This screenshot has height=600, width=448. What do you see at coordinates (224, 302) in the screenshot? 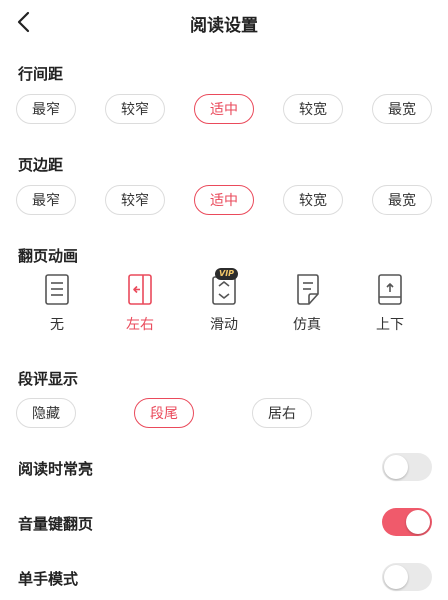
I see `page-turn-option-slide: VIP 滑动` at bounding box center [224, 302].